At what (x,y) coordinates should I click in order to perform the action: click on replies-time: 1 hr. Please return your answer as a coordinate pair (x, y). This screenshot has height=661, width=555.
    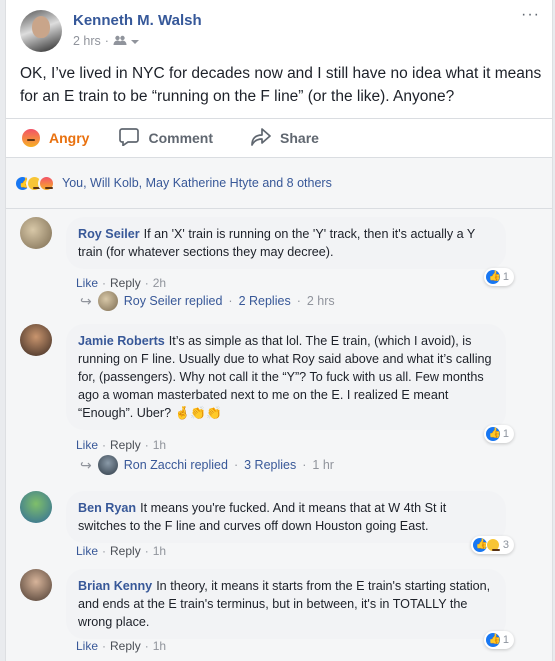
    Looking at the image, I should click on (323, 465).